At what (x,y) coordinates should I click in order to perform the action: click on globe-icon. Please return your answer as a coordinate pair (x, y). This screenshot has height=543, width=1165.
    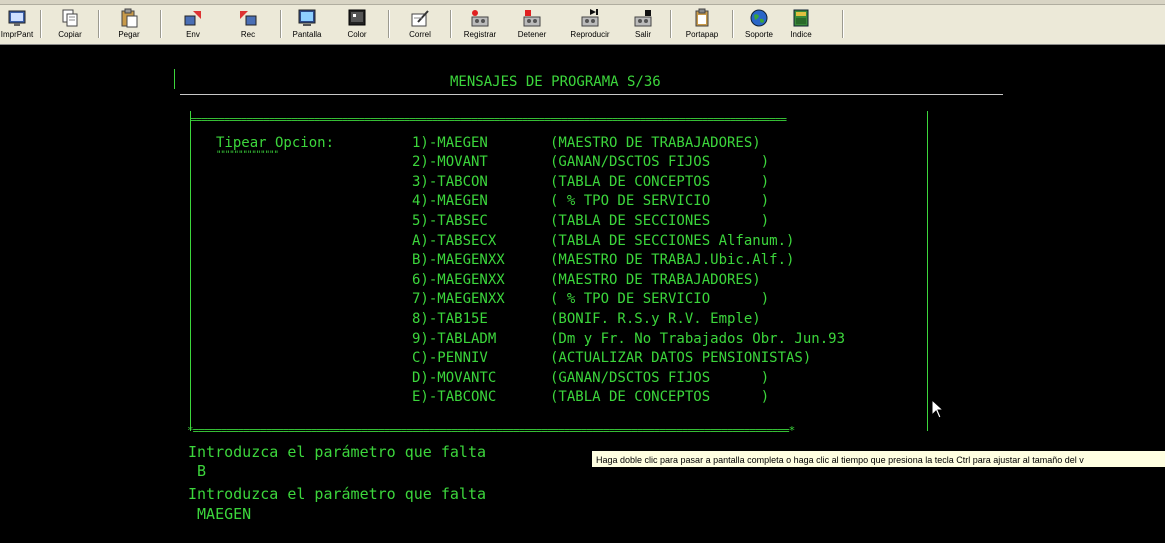
    Looking at the image, I should click on (759, 18).